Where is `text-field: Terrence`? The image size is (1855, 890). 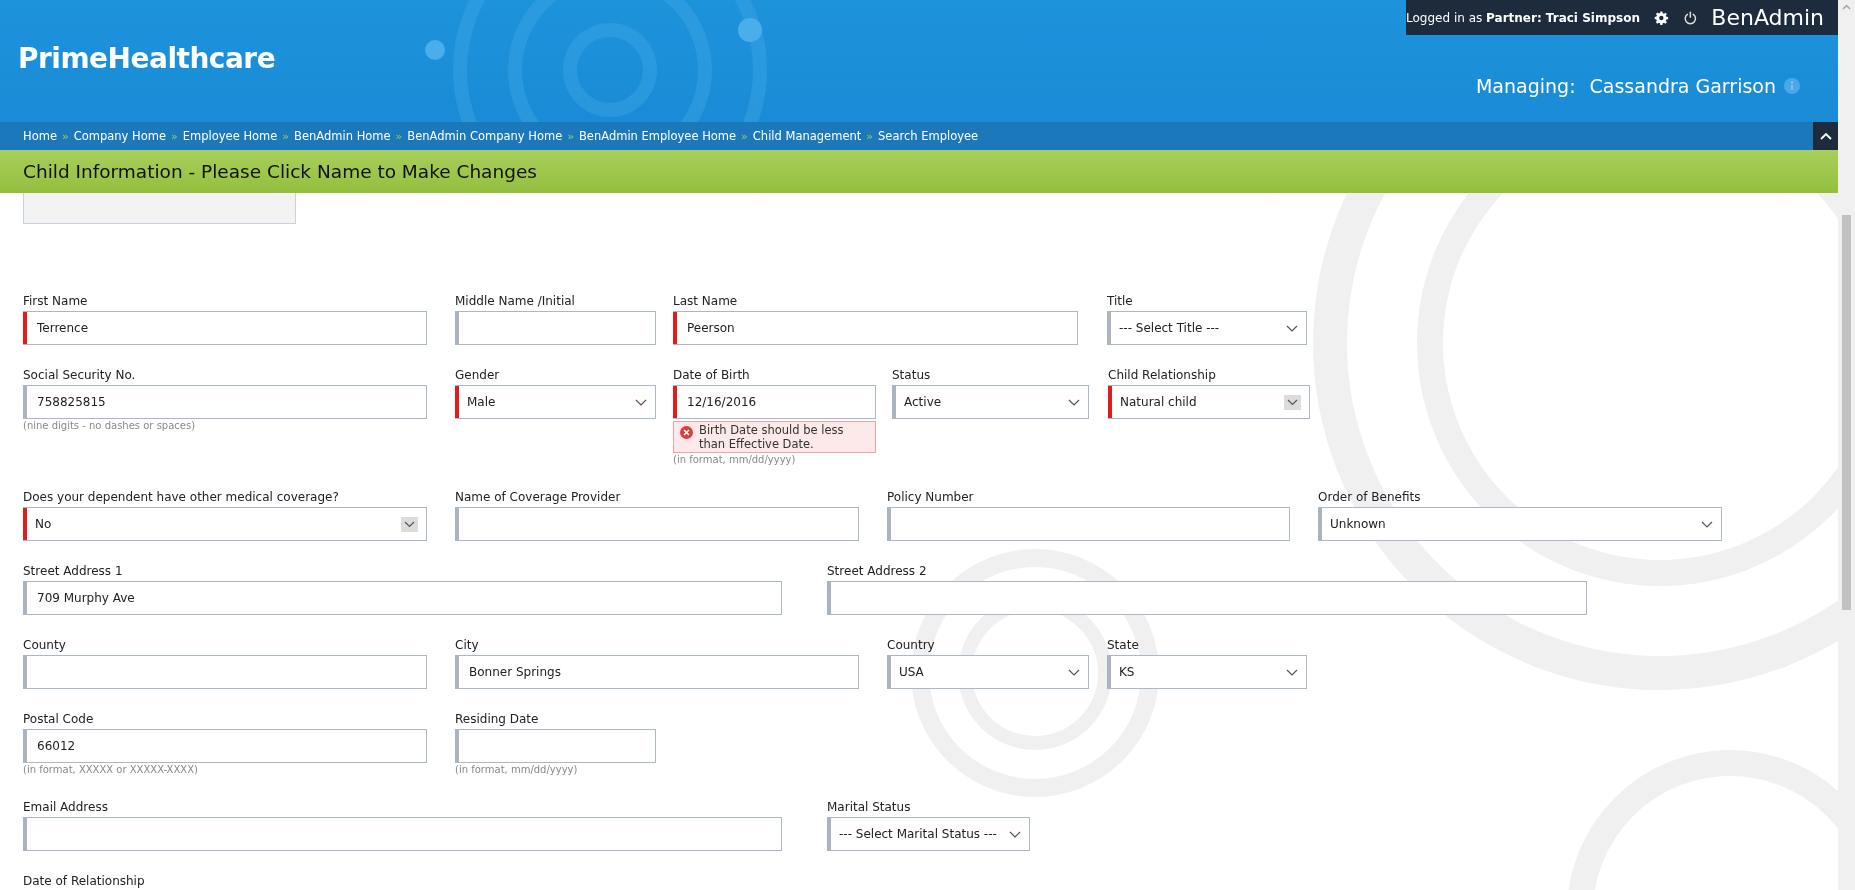 text-field: Terrence is located at coordinates (225, 328).